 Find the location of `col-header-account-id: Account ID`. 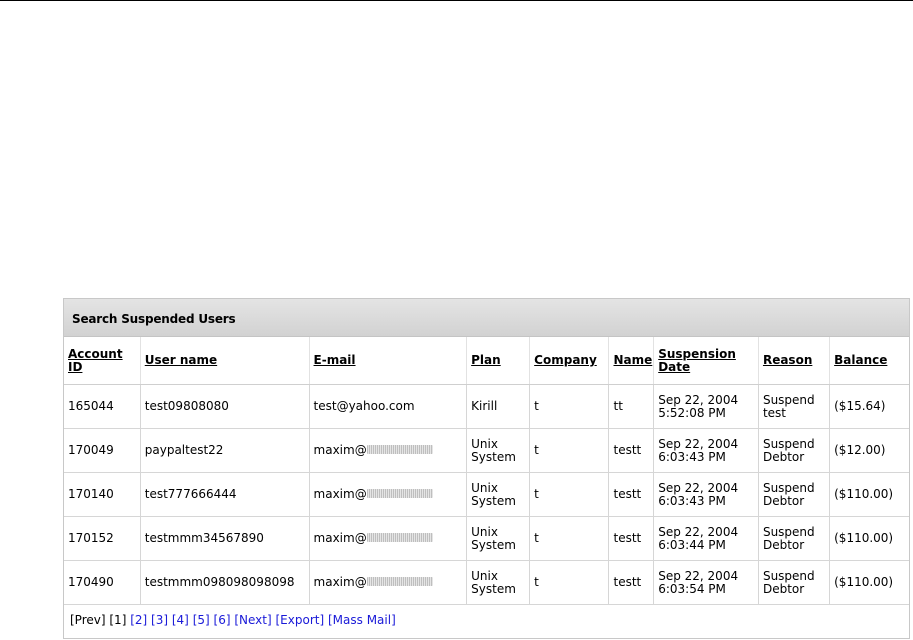

col-header-account-id: Account ID is located at coordinates (102, 361).